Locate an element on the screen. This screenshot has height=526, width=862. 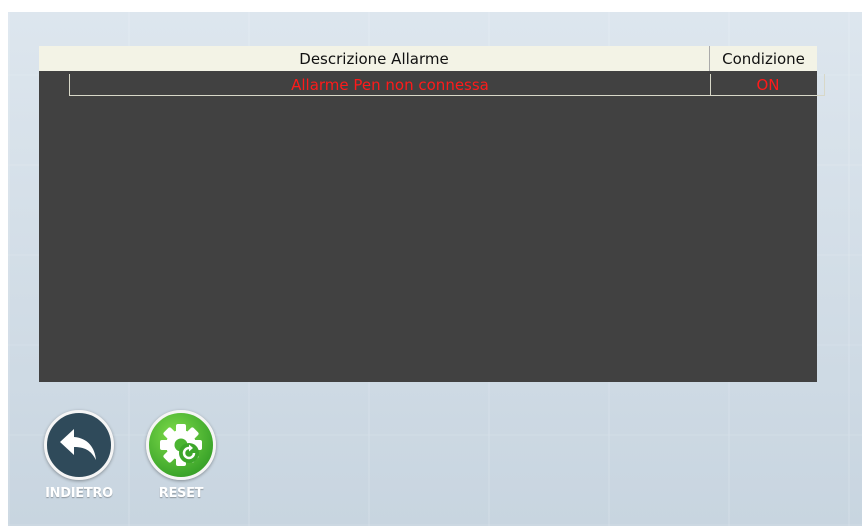
back-button-circle is located at coordinates (79, 445).